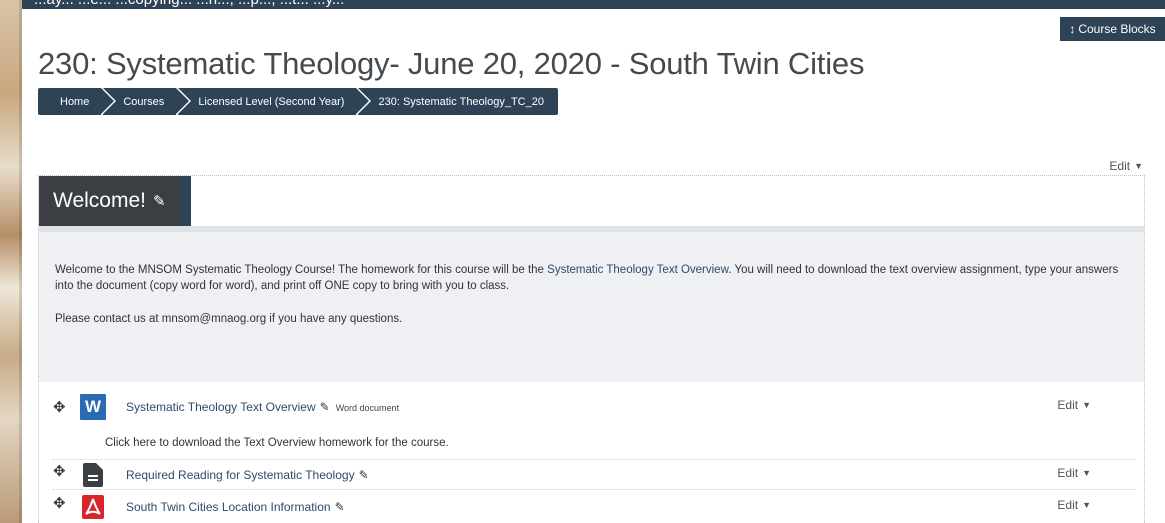 Image resolution: width=1165 pixels, height=523 pixels. I want to click on breadcrumb-licensed-level: Licensed Level (Second Year), so click(275, 101).